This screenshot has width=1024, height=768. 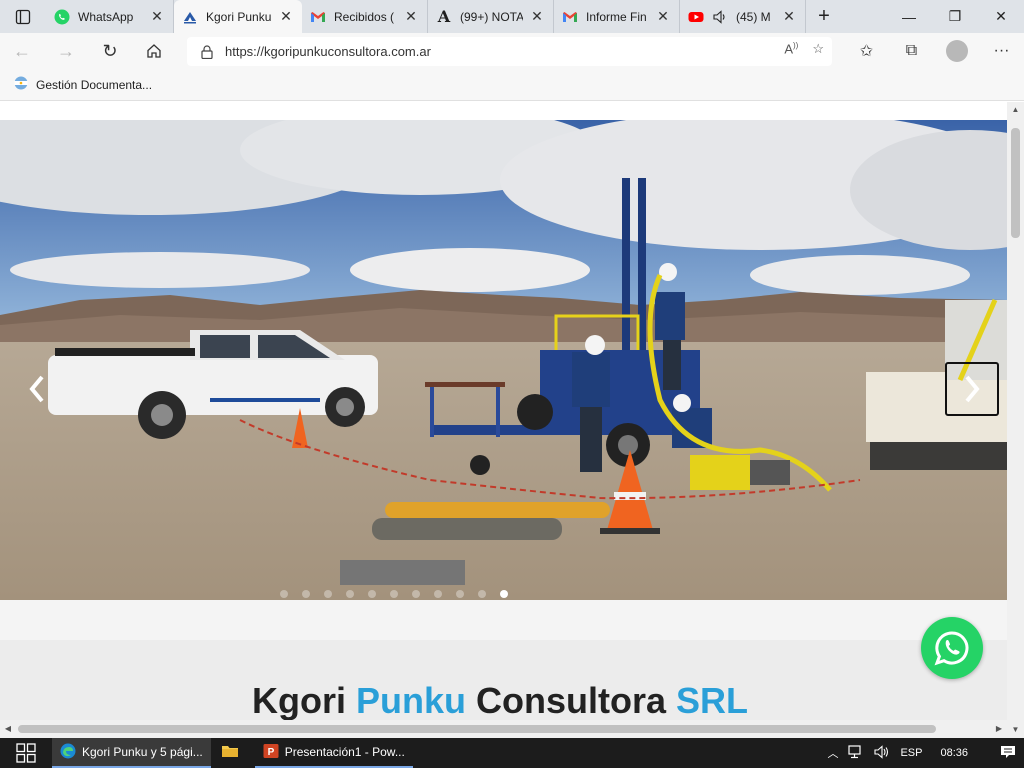 I want to click on refresh-button: ↻, so click(x=110, y=51).